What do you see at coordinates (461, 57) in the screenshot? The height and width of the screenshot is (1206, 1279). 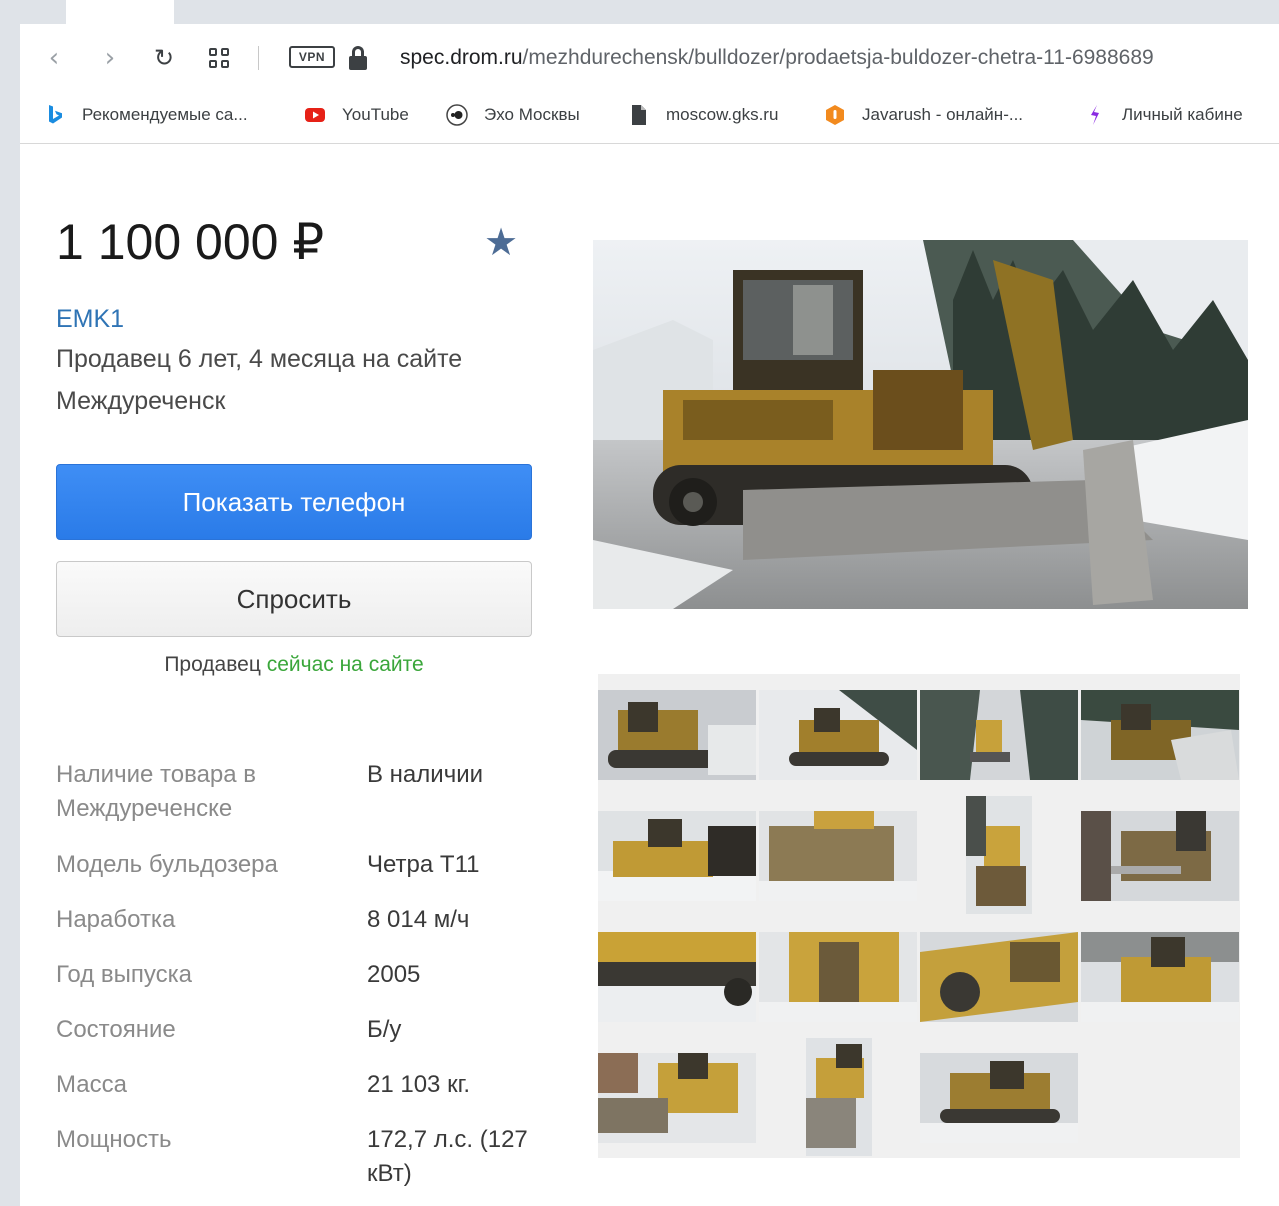 I see `url-host: spec.drom.ru` at bounding box center [461, 57].